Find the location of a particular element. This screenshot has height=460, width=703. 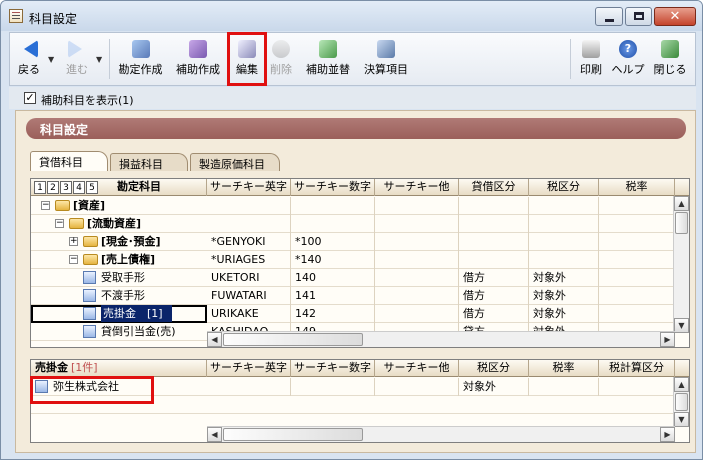

key-num-cell: 141 is located at coordinates (333, 296).